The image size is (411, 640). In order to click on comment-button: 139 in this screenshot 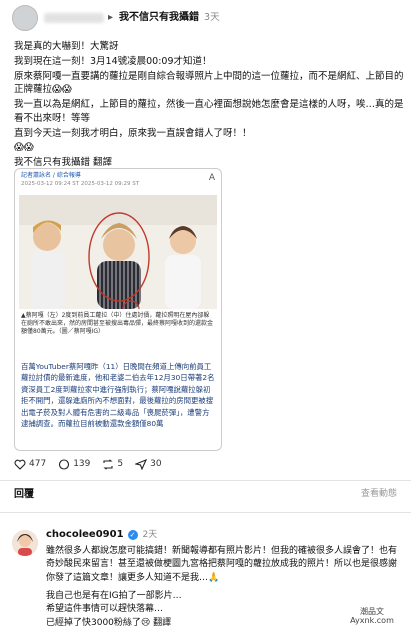, I will do `click(74, 464)`.